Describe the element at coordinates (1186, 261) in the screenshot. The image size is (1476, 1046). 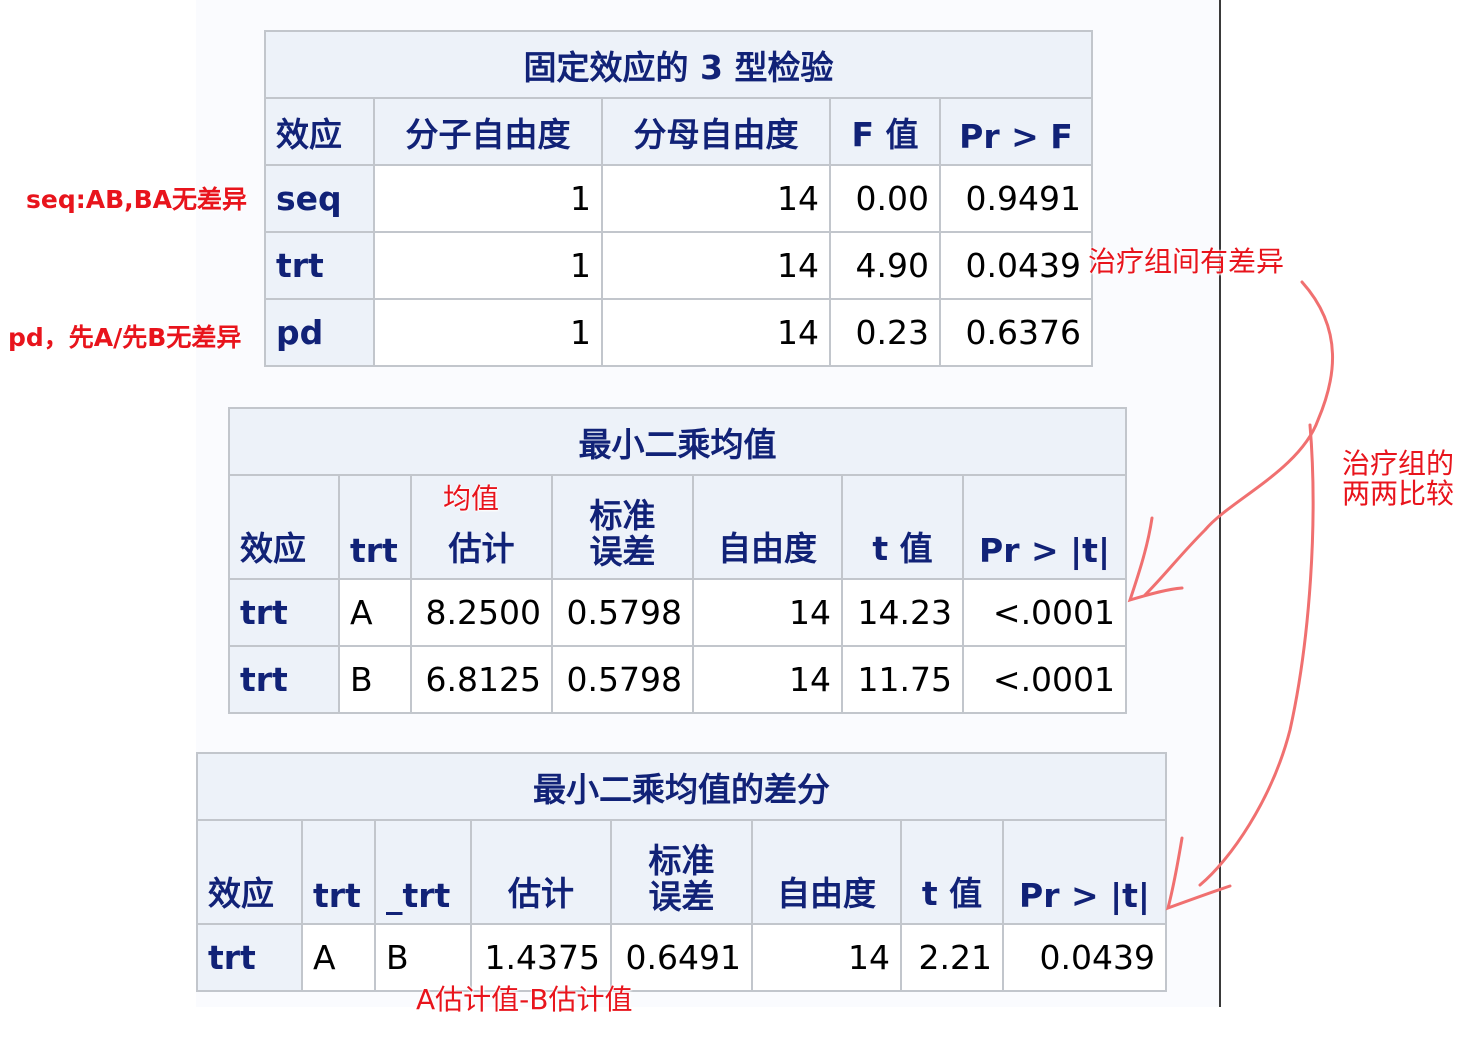
I see `trt-annotation: 治疗组间有差异` at that location.